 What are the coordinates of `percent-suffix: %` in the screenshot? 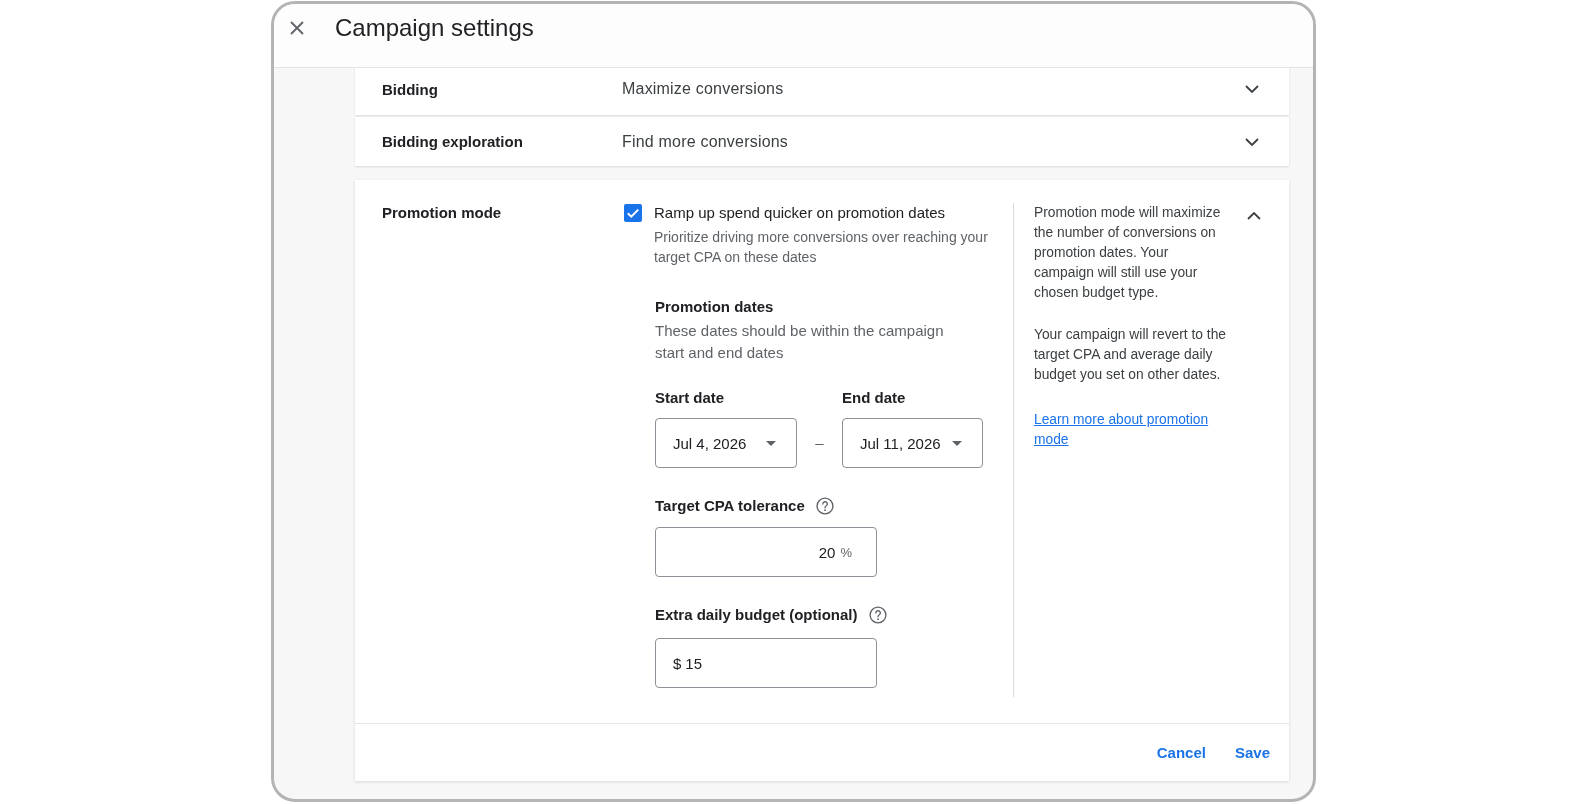 It's located at (846, 552).